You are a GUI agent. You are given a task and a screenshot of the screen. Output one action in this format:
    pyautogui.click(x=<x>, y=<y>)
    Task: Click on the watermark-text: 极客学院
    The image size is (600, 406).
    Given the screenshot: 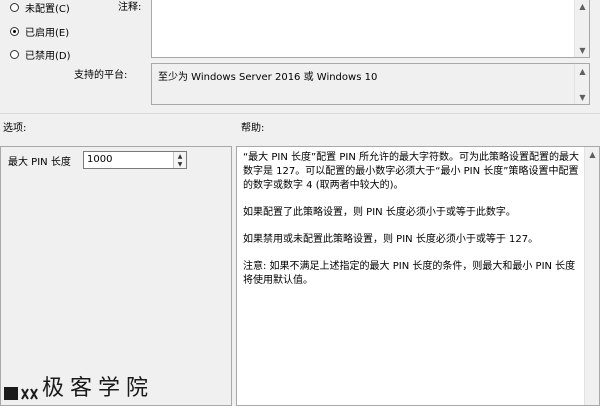 What is the action you would take?
    pyautogui.click(x=98, y=388)
    